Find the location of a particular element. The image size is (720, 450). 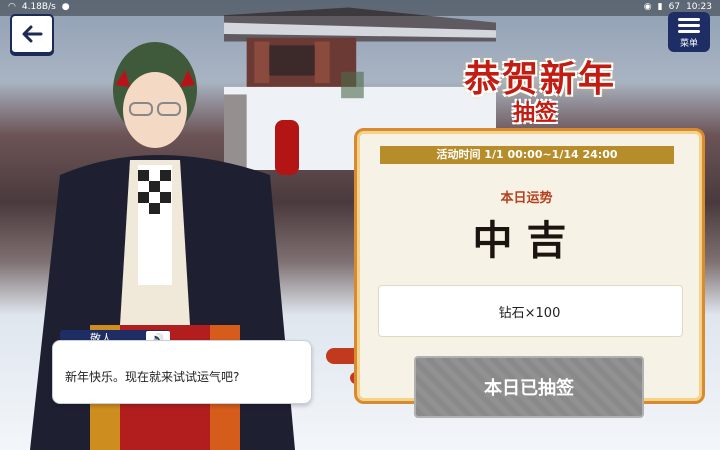

message-icon: ● is located at coordinates (65, 7).